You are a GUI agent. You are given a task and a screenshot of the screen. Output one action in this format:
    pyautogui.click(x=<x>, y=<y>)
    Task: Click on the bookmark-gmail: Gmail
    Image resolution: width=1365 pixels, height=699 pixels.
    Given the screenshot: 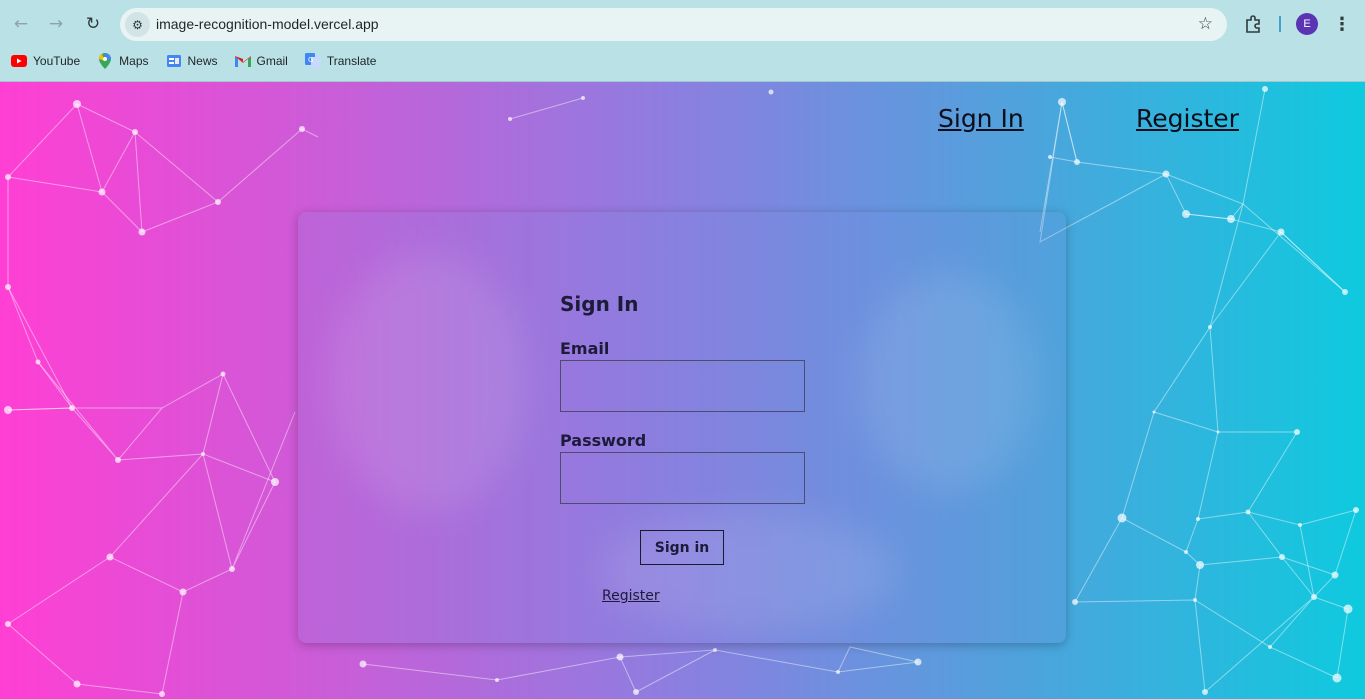 What is the action you would take?
    pyautogui.click(x=261, y=61)
    